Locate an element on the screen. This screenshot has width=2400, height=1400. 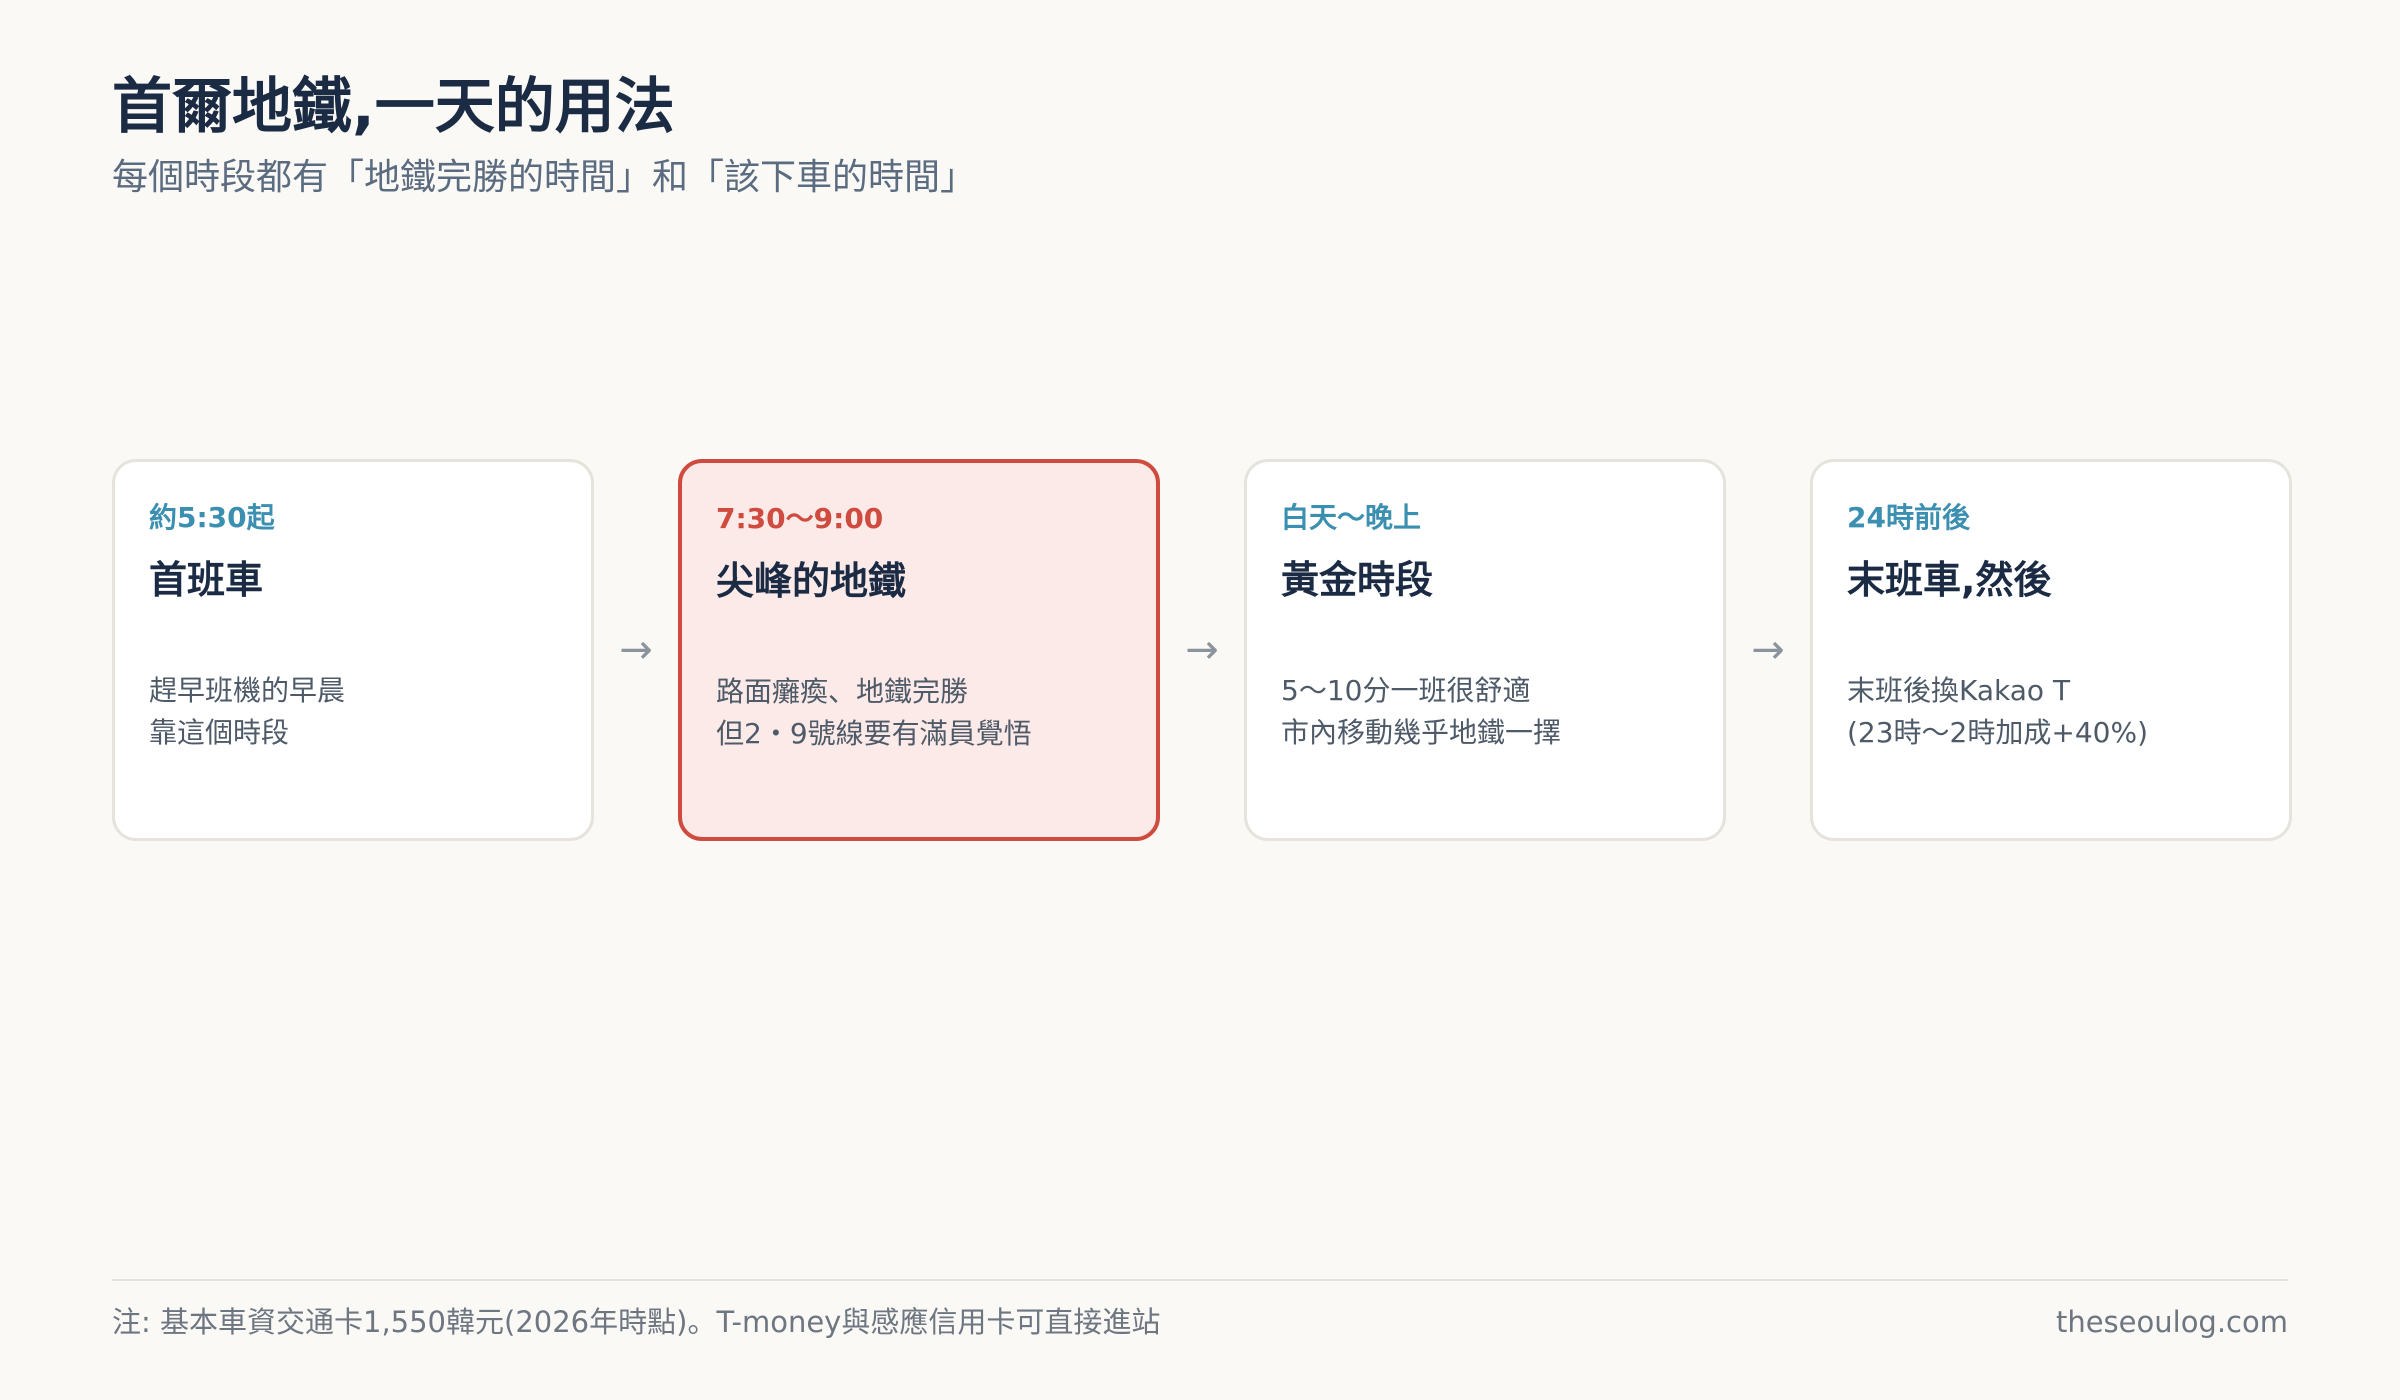
card-desc-line: 靠這個時段 is located at coordinates (219, 732).